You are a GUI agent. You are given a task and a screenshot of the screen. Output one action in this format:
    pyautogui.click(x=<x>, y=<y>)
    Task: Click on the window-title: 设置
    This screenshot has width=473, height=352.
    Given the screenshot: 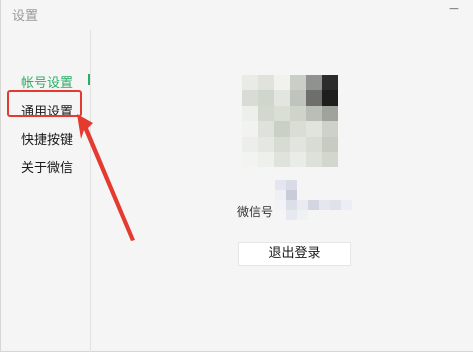 What is the action you would take?
    pyautogui.click(x=25, y=16)
    